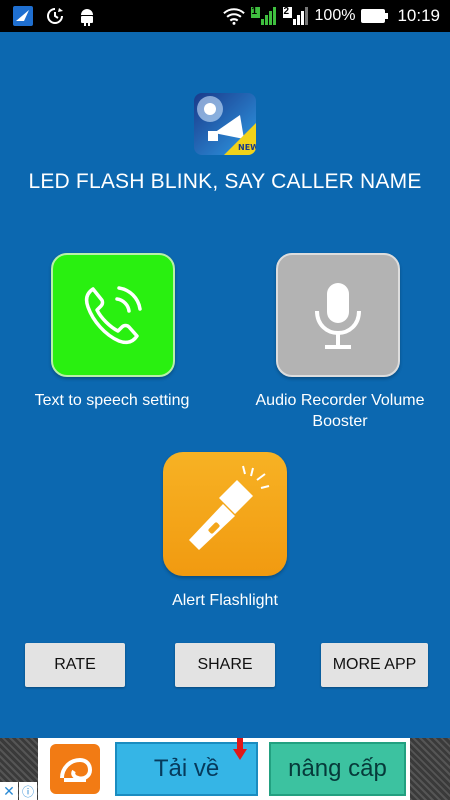  I want to click on squirrel-logo-icon, so click(76, 769).